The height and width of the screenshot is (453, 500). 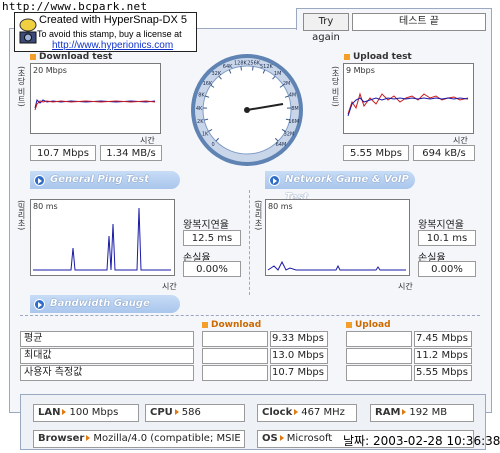 What do you see at coordinates (249, 242) in the screenshot?
I see `vertical-divider` at bounding box center [249, 242].